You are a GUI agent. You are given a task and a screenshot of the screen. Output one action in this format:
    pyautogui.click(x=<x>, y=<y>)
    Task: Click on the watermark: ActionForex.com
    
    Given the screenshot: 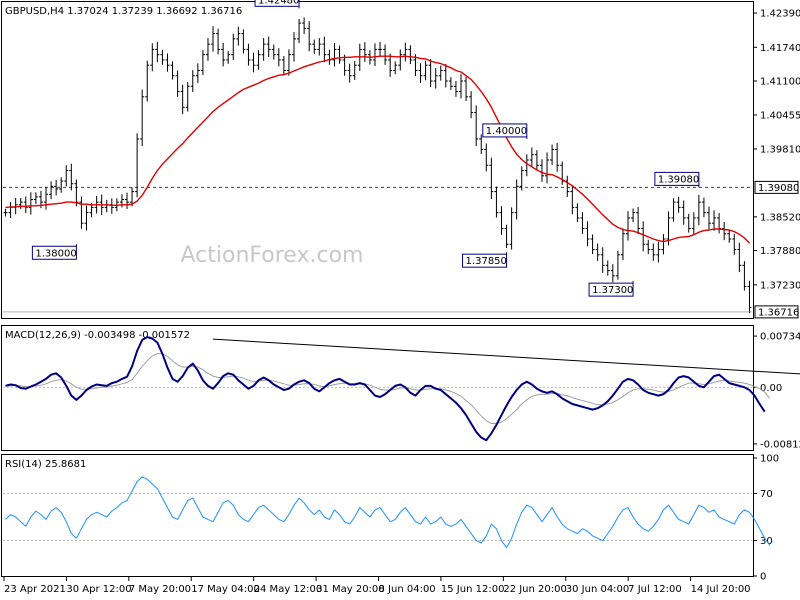 What is the action you would take?
    pyautogui.click(x=272, y=255)
    